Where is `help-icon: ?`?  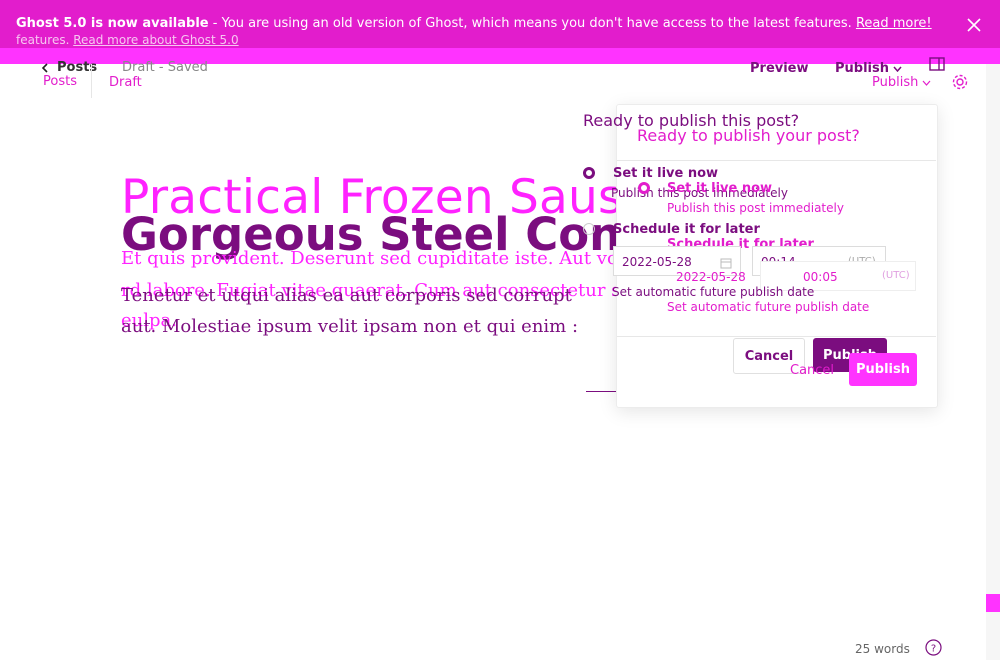 help-icon: ? is located at coordinates (933, 647).